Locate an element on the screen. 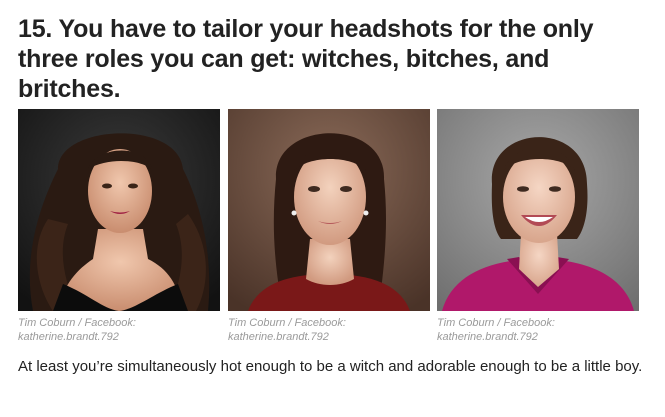 This screenshot has height=417, width=665. headshot-photo-gray-background is located at coordinates (538, 210).